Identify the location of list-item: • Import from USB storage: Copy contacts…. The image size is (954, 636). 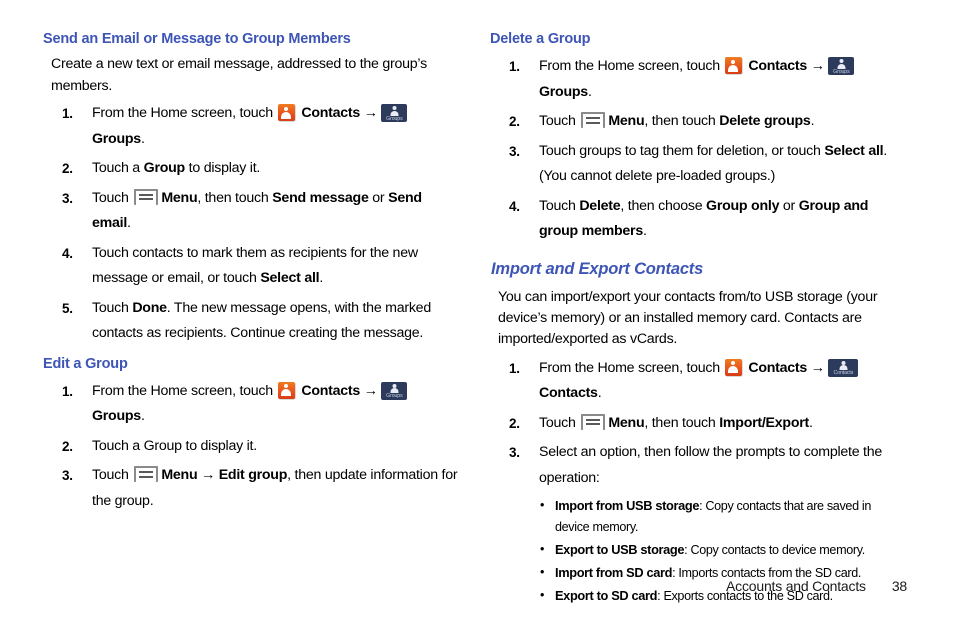
(723, 516).